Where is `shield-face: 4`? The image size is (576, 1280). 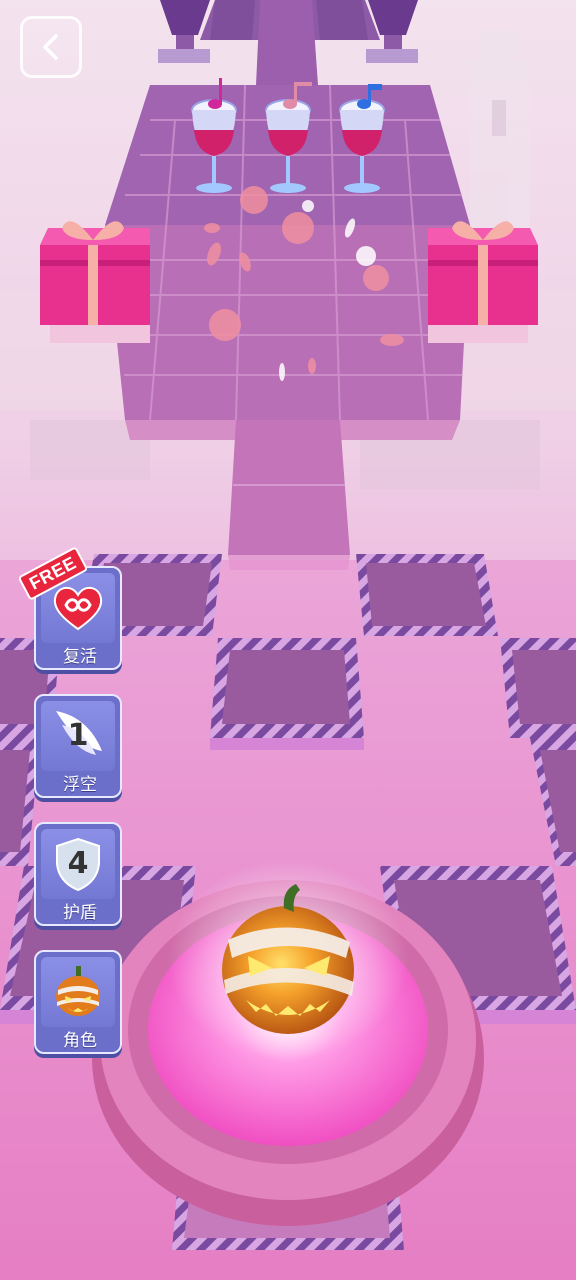
shield-face: 4 is located at coordinates (78, 864).